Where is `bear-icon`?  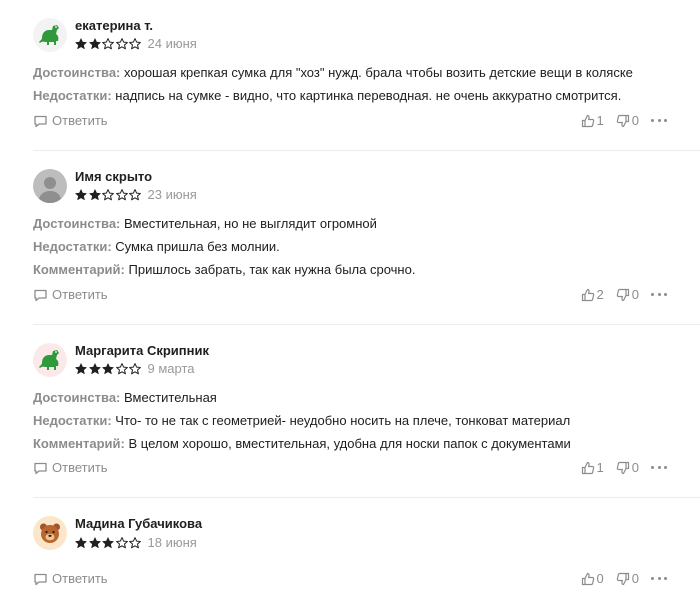 bear-icon is located at coordinates (50, 533).